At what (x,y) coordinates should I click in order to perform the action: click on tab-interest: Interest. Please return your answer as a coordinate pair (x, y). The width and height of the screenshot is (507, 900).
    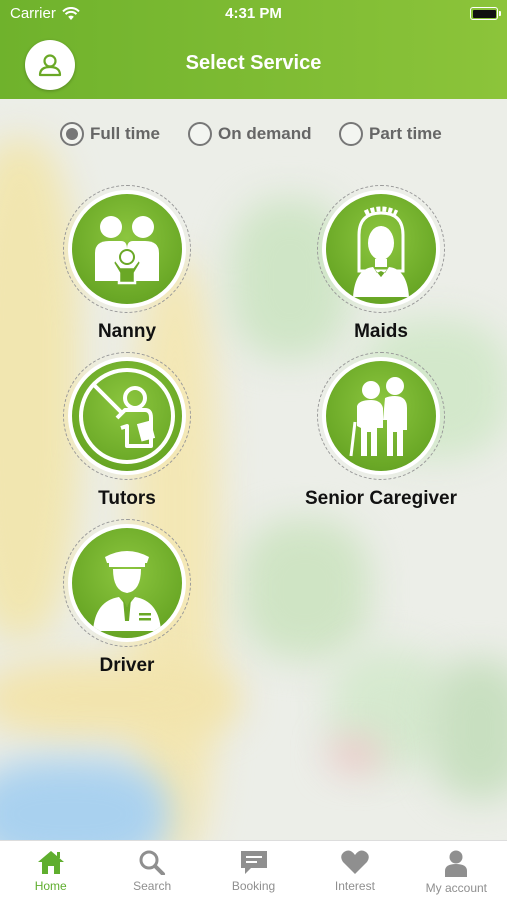
    Looking at the image, I should click on (354, 870).